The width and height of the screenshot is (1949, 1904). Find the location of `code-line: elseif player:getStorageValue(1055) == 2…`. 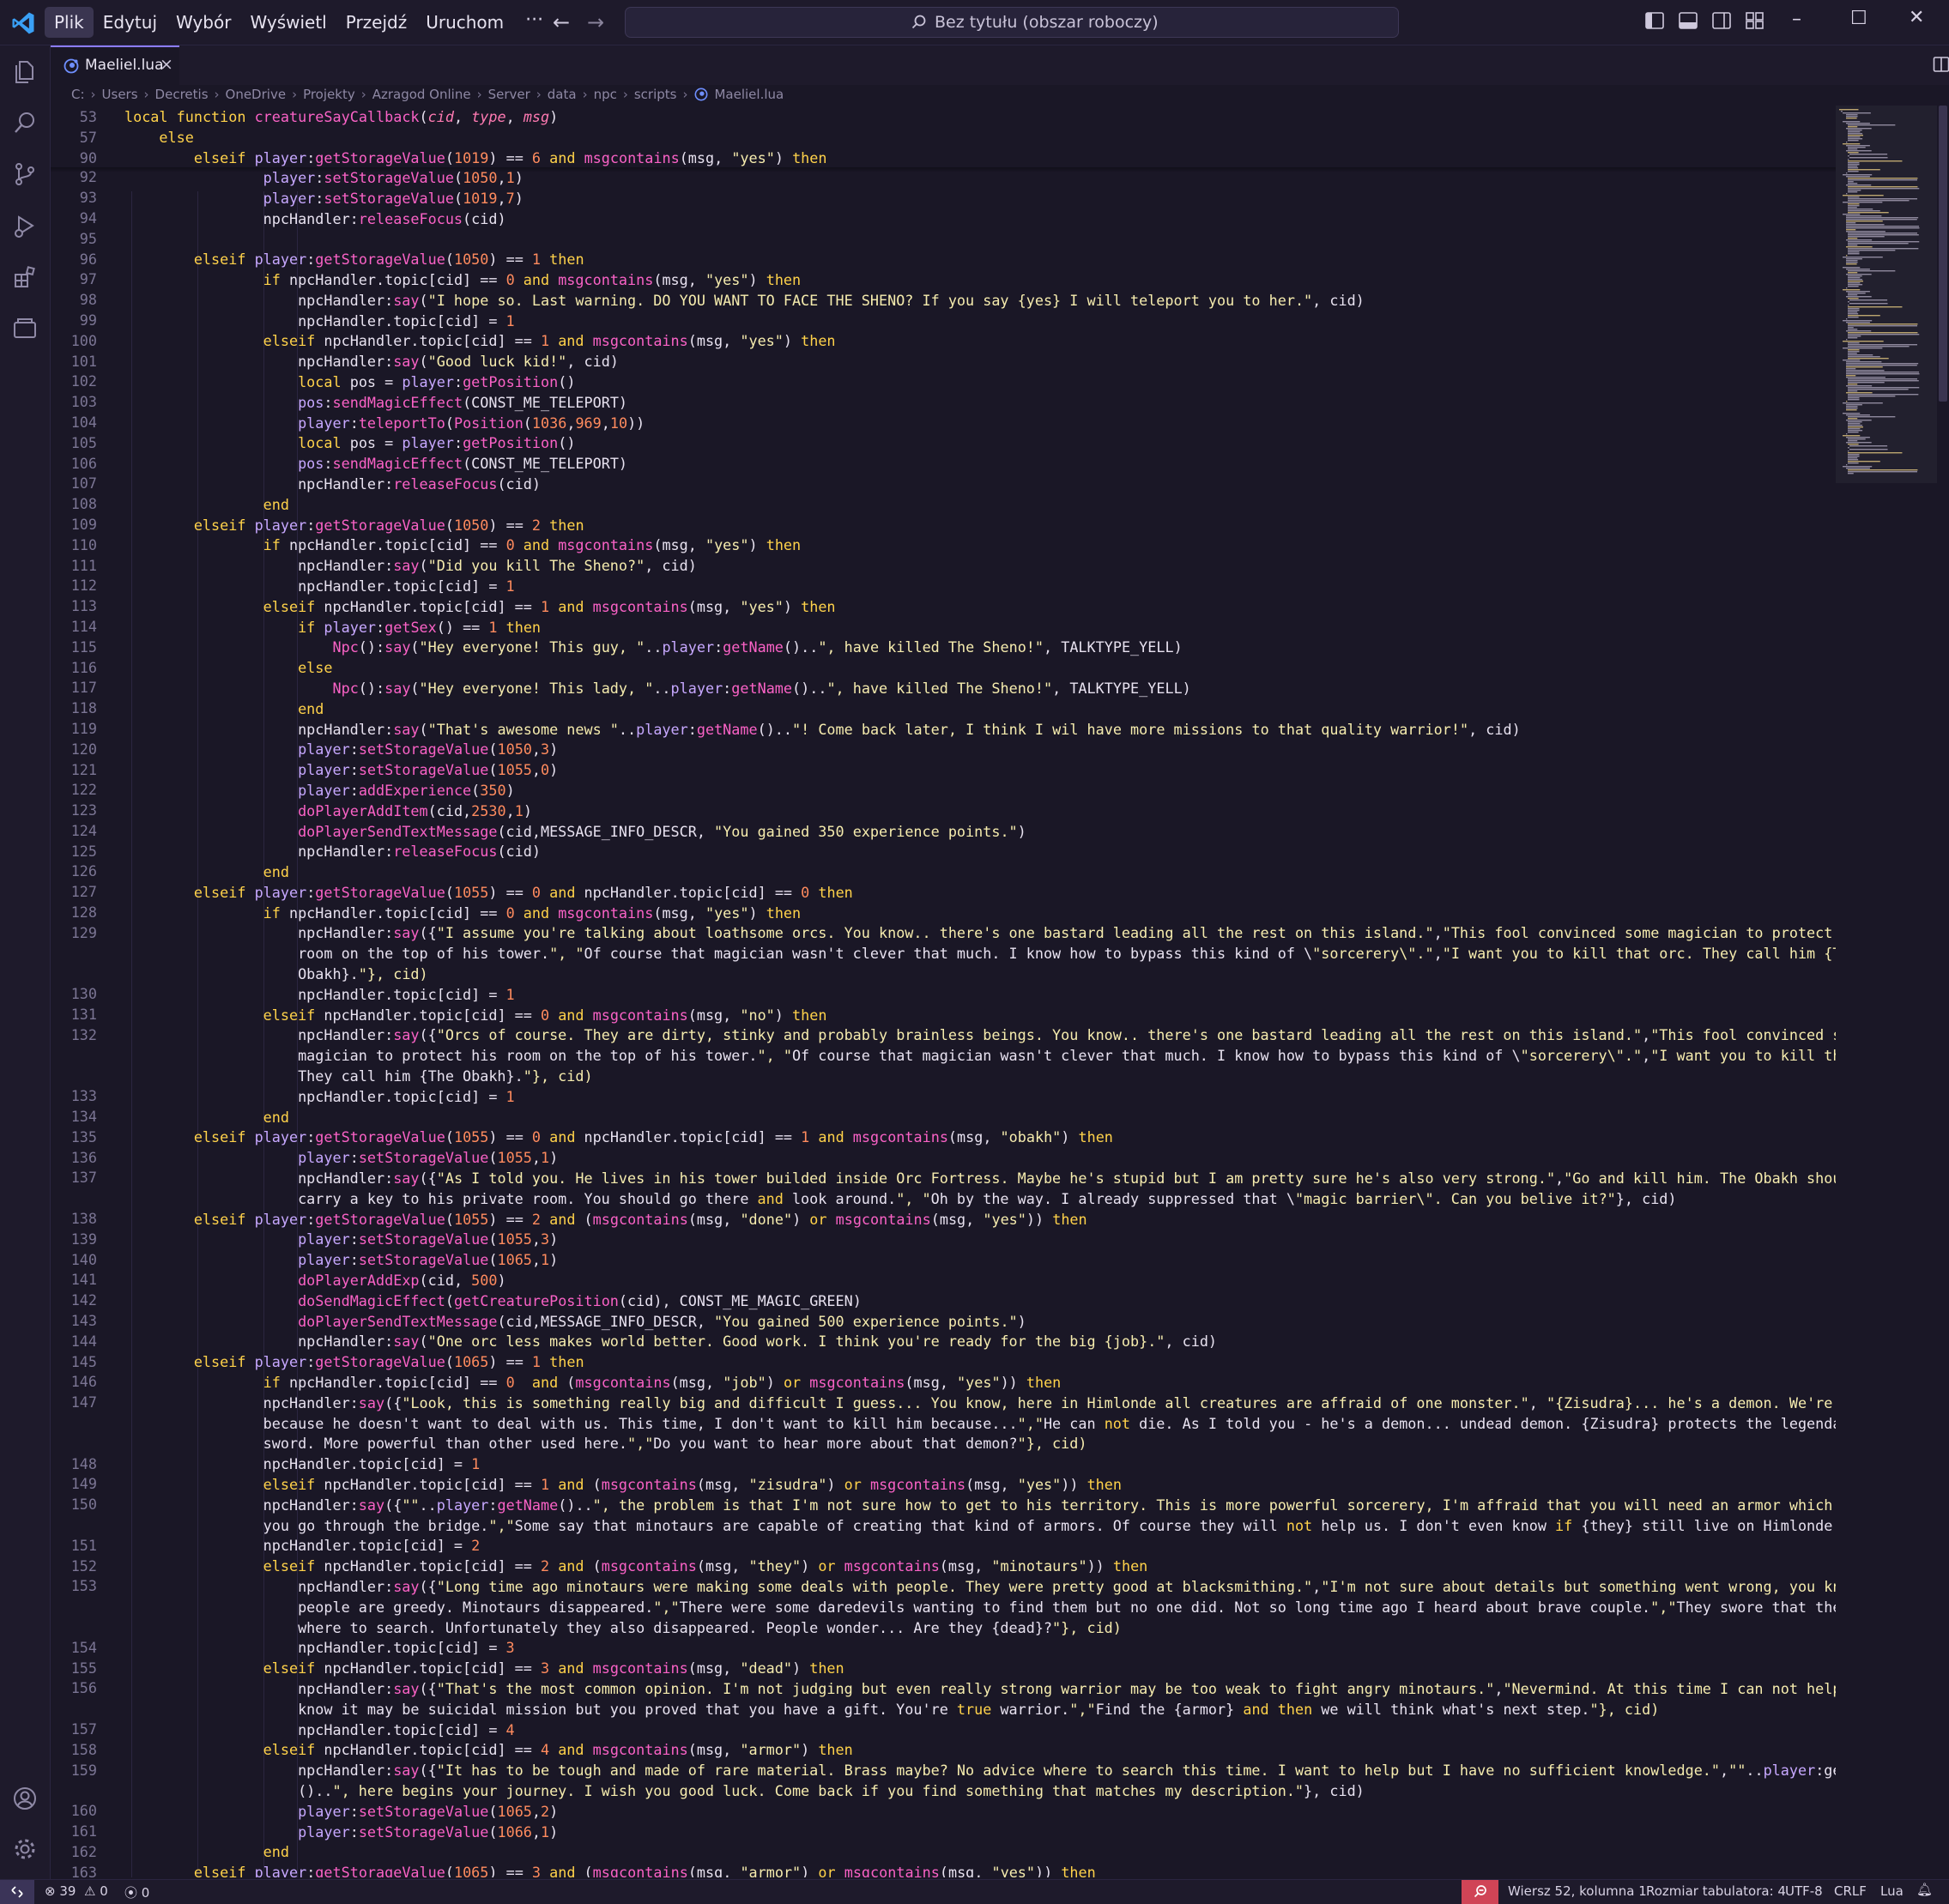

code-line: elseif player:getStorageValue(1055) == 2… is located at coordinates (980, 1220).